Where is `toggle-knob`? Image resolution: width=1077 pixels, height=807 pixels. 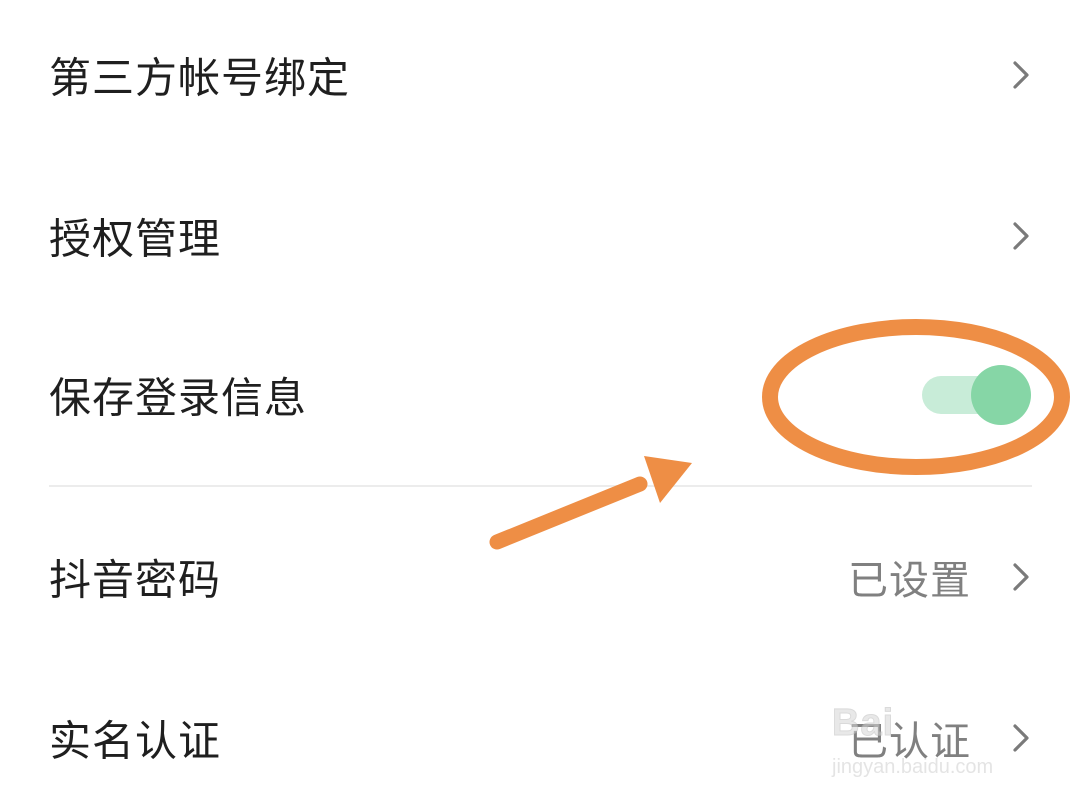 toggle-knob is located at coordinates (1001, 395).